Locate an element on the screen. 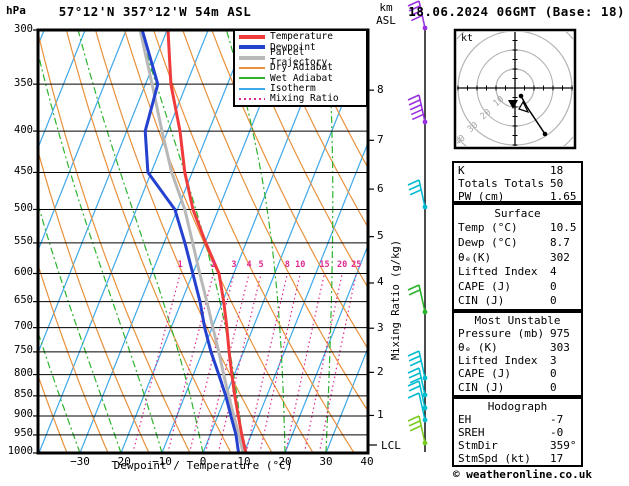  stats-row: PW (cm) 1.65 is located at coordinates (517, 196).